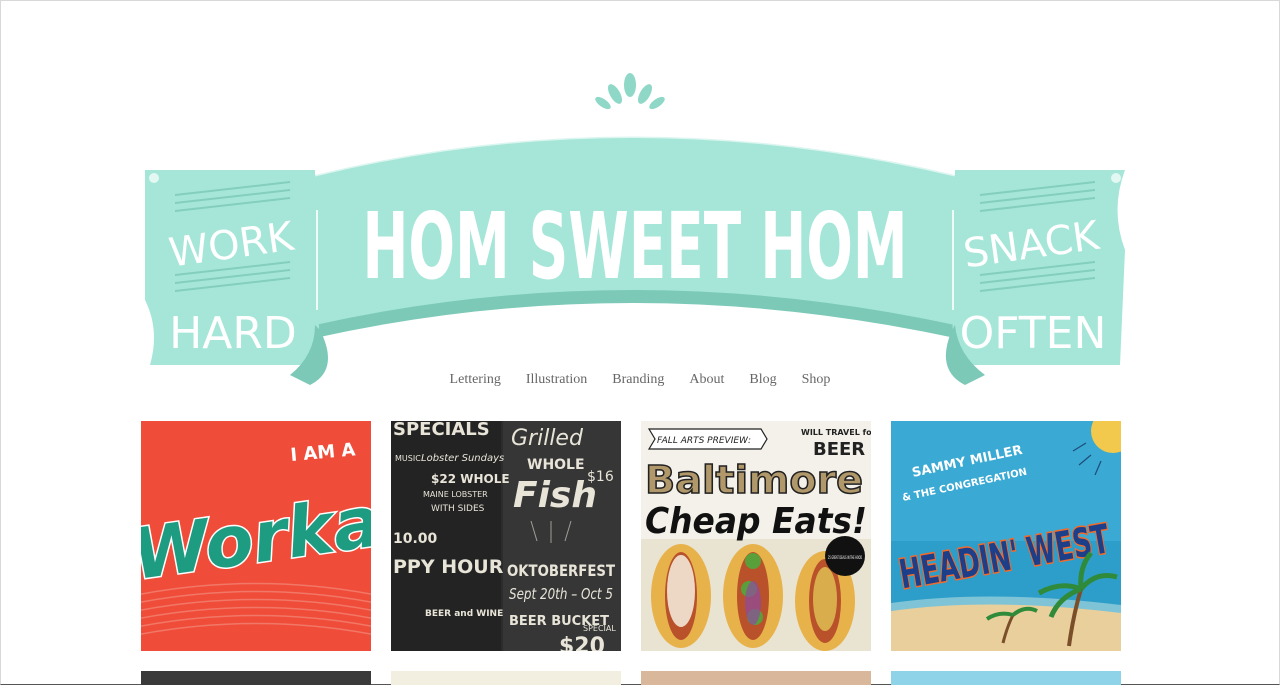 The image size is (1280, 685). What do you see at coordinates (561, 570) in the screenshot?
I see `chalk-oktoberfest: OKTOBERFEST` at bounding box center [561, 570].